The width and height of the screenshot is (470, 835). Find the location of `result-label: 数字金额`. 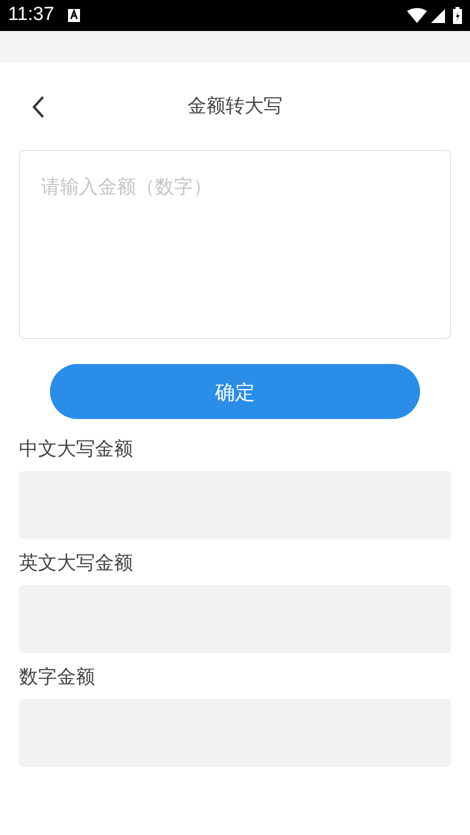

result-label: 数字金额 is located at coordinates (57, 677).